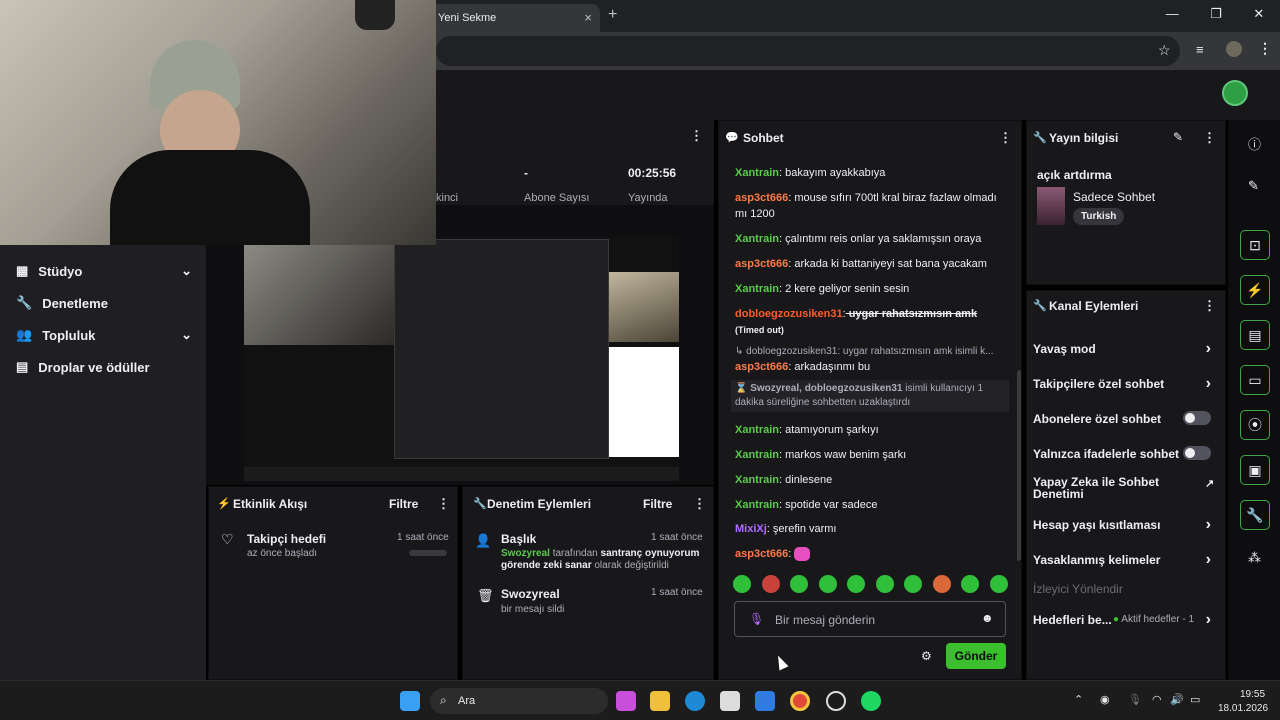  Describe the element at coordinates (1252, 694) in the screenshot. I see `clock-time: 19:55` at that location.